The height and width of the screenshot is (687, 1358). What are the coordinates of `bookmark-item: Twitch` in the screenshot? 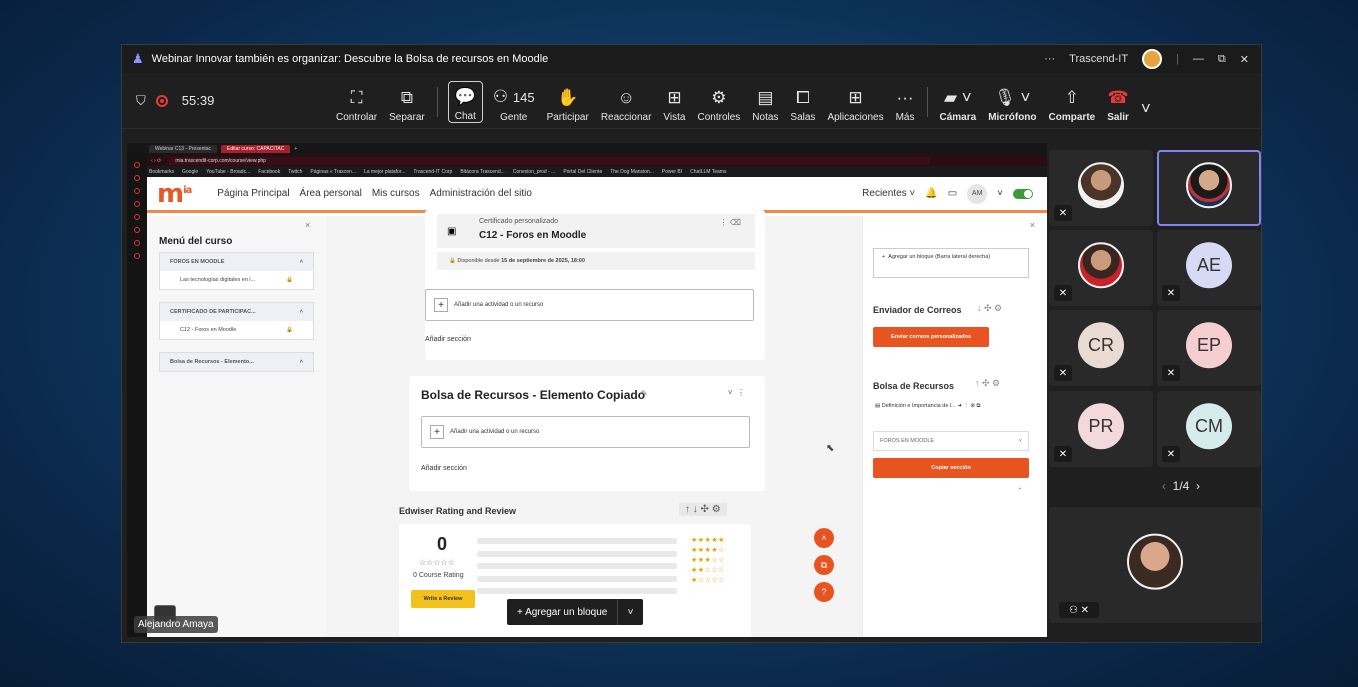 It's located at (295, 172).